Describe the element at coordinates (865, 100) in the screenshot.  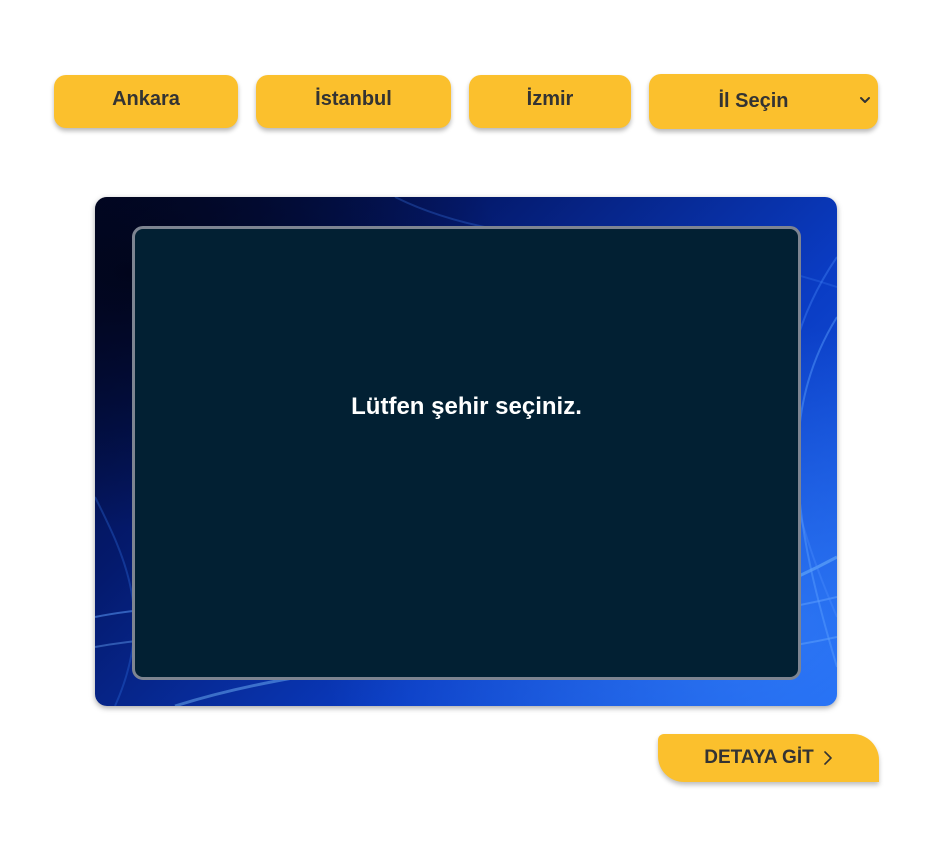
I see `chevron-down-icon` at that location.